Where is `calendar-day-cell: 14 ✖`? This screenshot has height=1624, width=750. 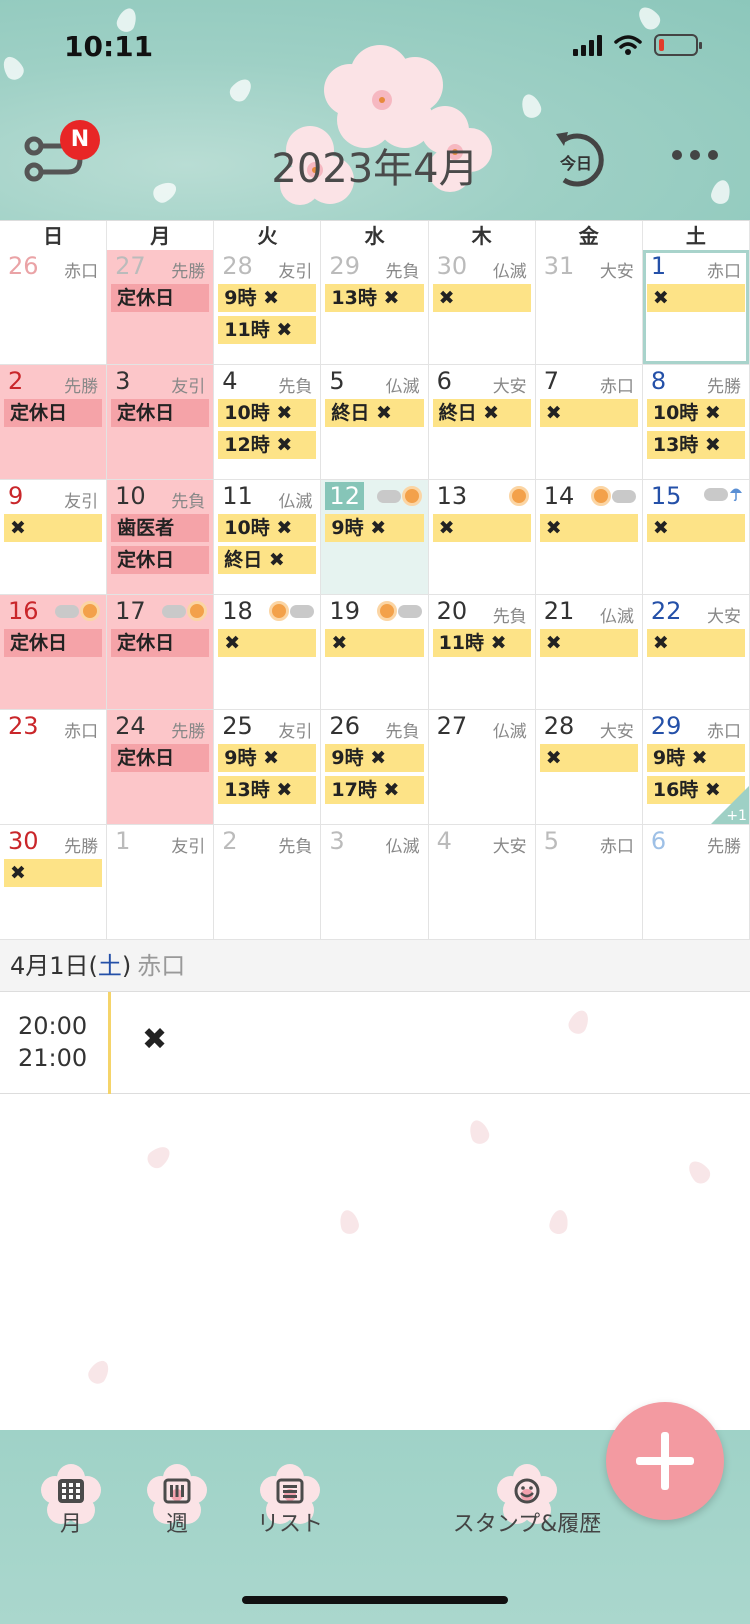
calendar-day-cell: 14 ✖ is located at coordinates (589, 537).